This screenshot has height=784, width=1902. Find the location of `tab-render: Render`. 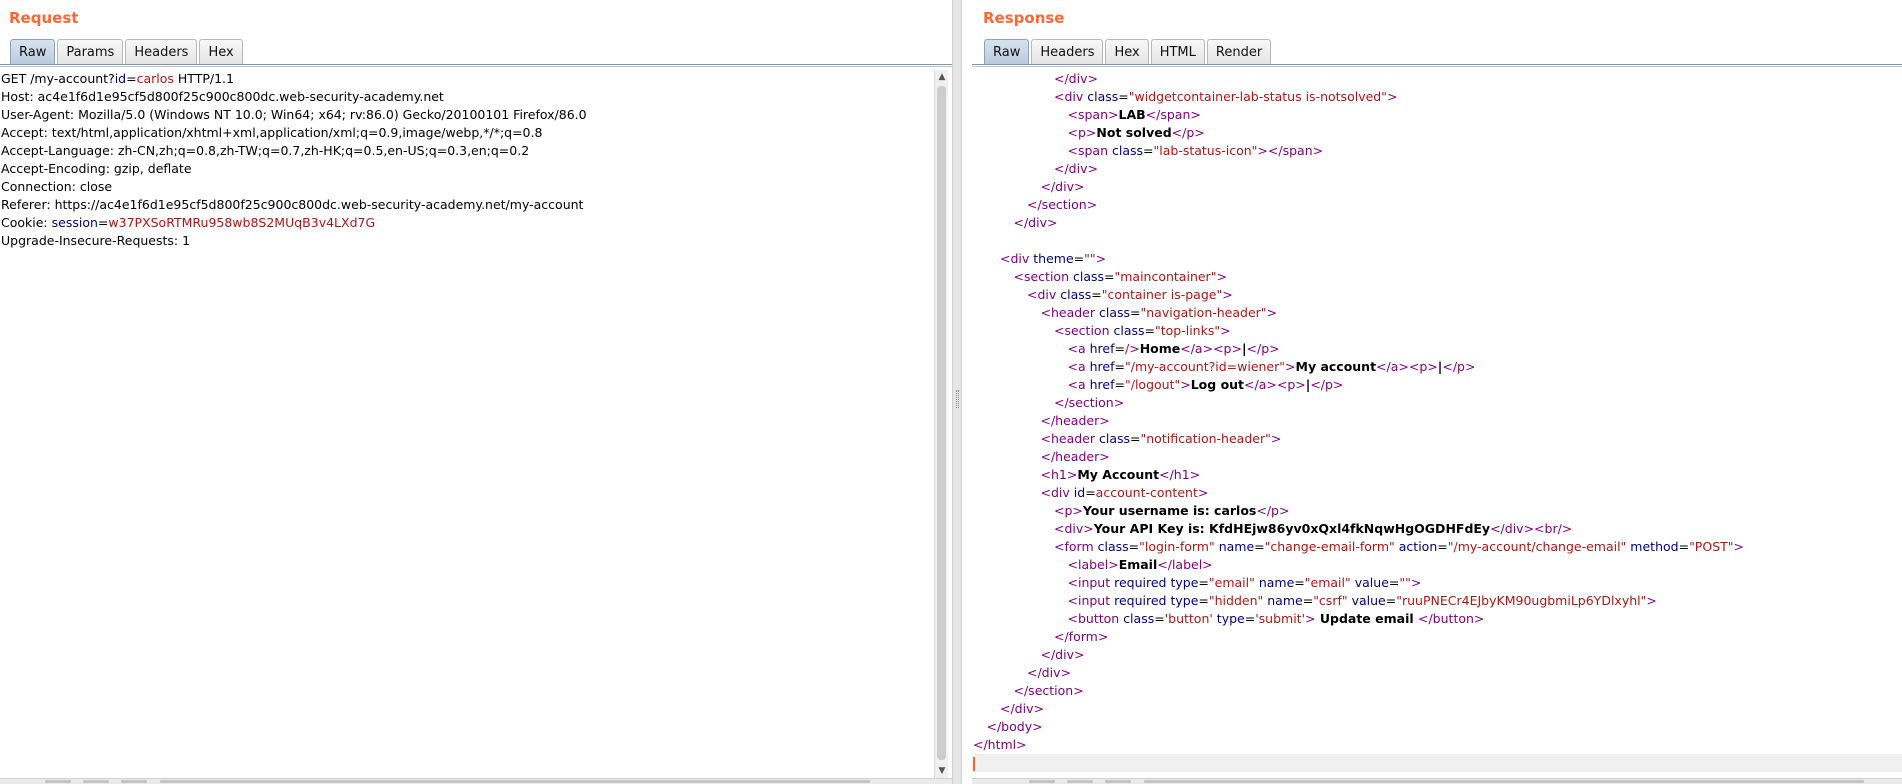

tab-render: Render is located at coordinates (1239, 52).